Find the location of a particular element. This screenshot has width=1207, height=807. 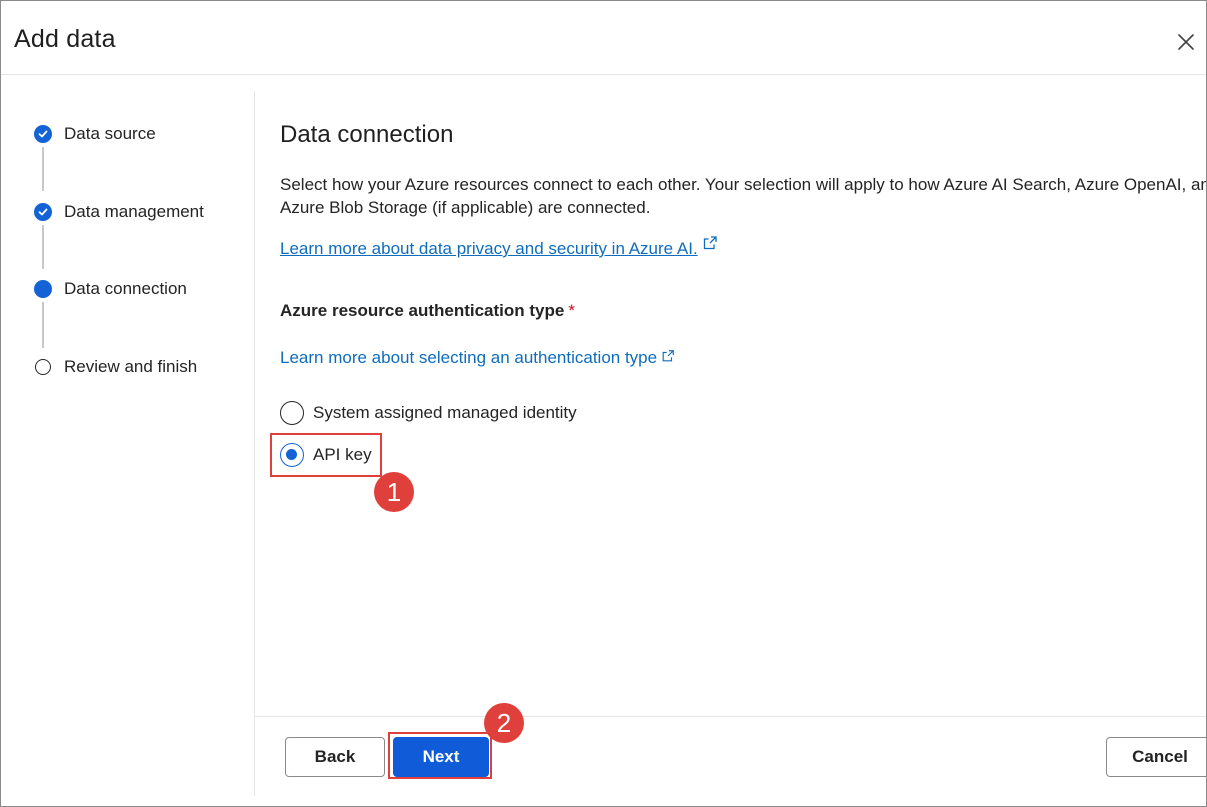

highlight-box-api-key is located at coordinates (326, 455).